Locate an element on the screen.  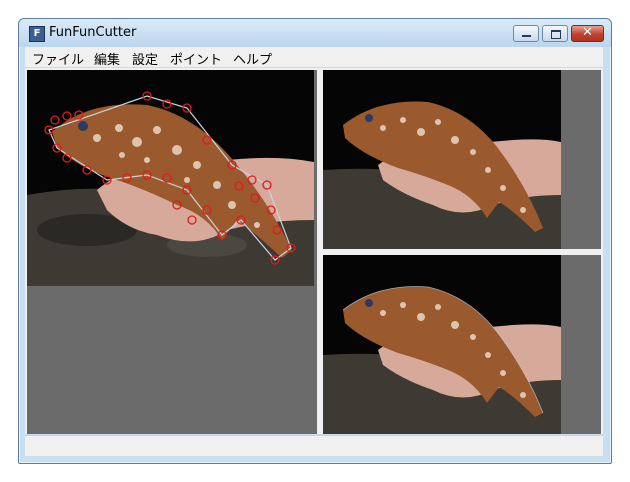
maximize-button is located at coordinates (555, 33).